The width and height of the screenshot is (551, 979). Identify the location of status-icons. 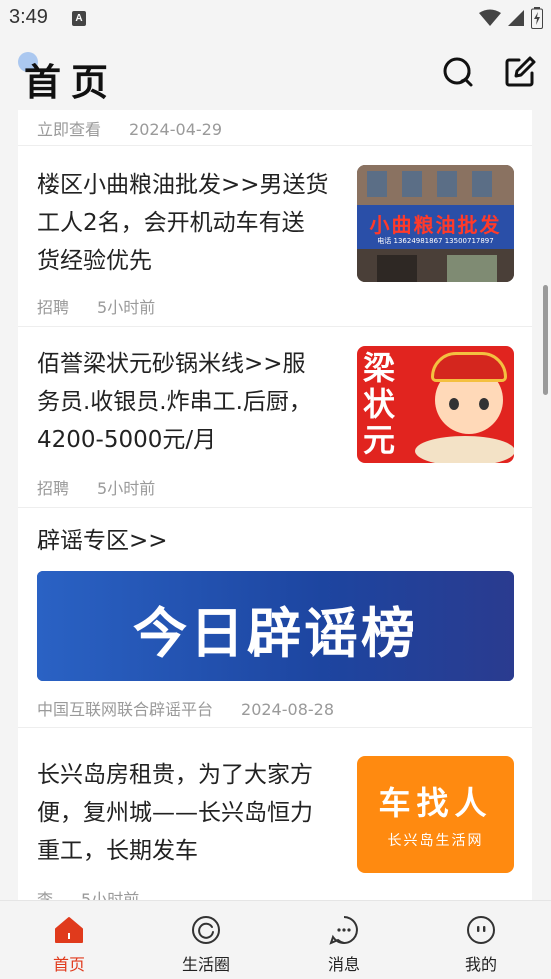
(511, 18).